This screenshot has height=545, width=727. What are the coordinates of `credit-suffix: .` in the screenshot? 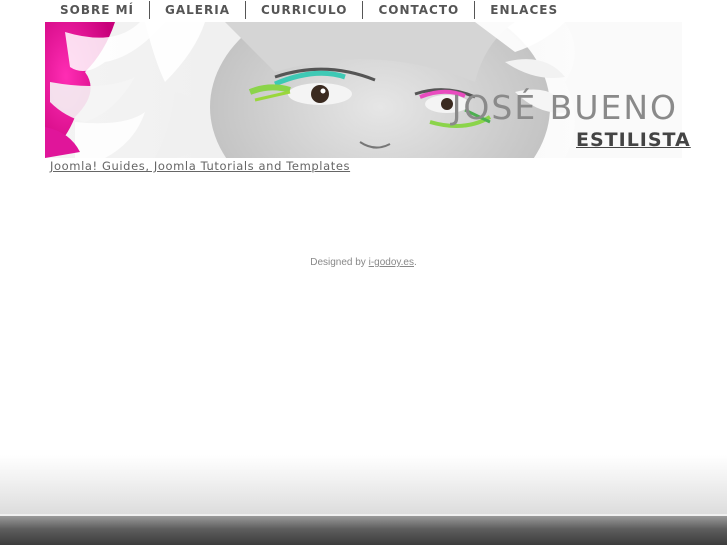 It's located at (415, 262).